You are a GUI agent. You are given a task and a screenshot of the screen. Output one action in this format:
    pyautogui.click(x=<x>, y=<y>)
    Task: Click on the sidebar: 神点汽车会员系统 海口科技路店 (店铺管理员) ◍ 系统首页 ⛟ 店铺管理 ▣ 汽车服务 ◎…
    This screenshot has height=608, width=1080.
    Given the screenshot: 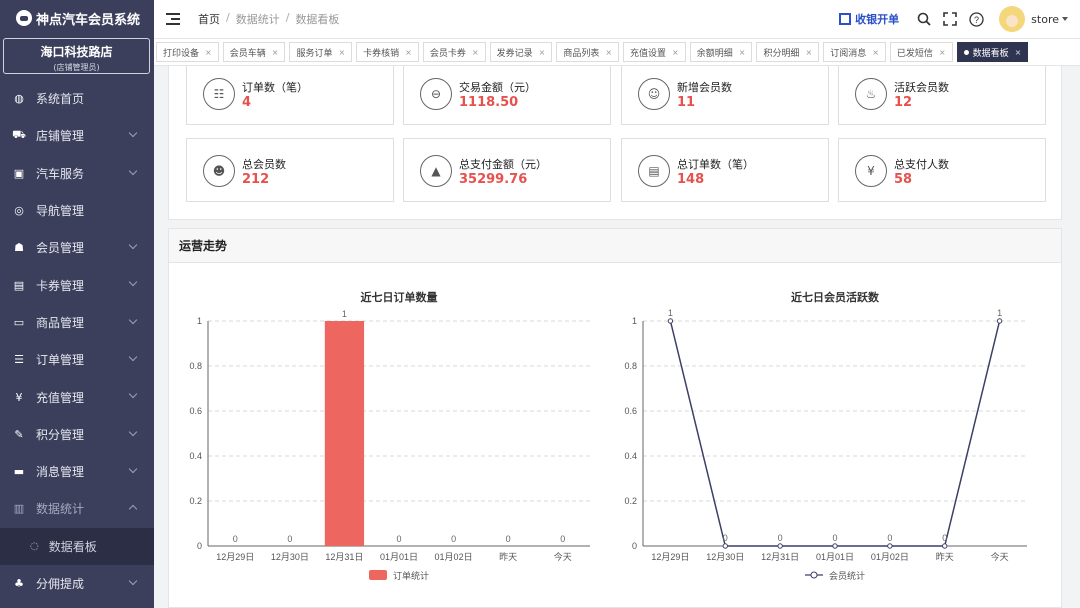 What is the action you would take?
    pyautogui.click(x=77, y=304)
    